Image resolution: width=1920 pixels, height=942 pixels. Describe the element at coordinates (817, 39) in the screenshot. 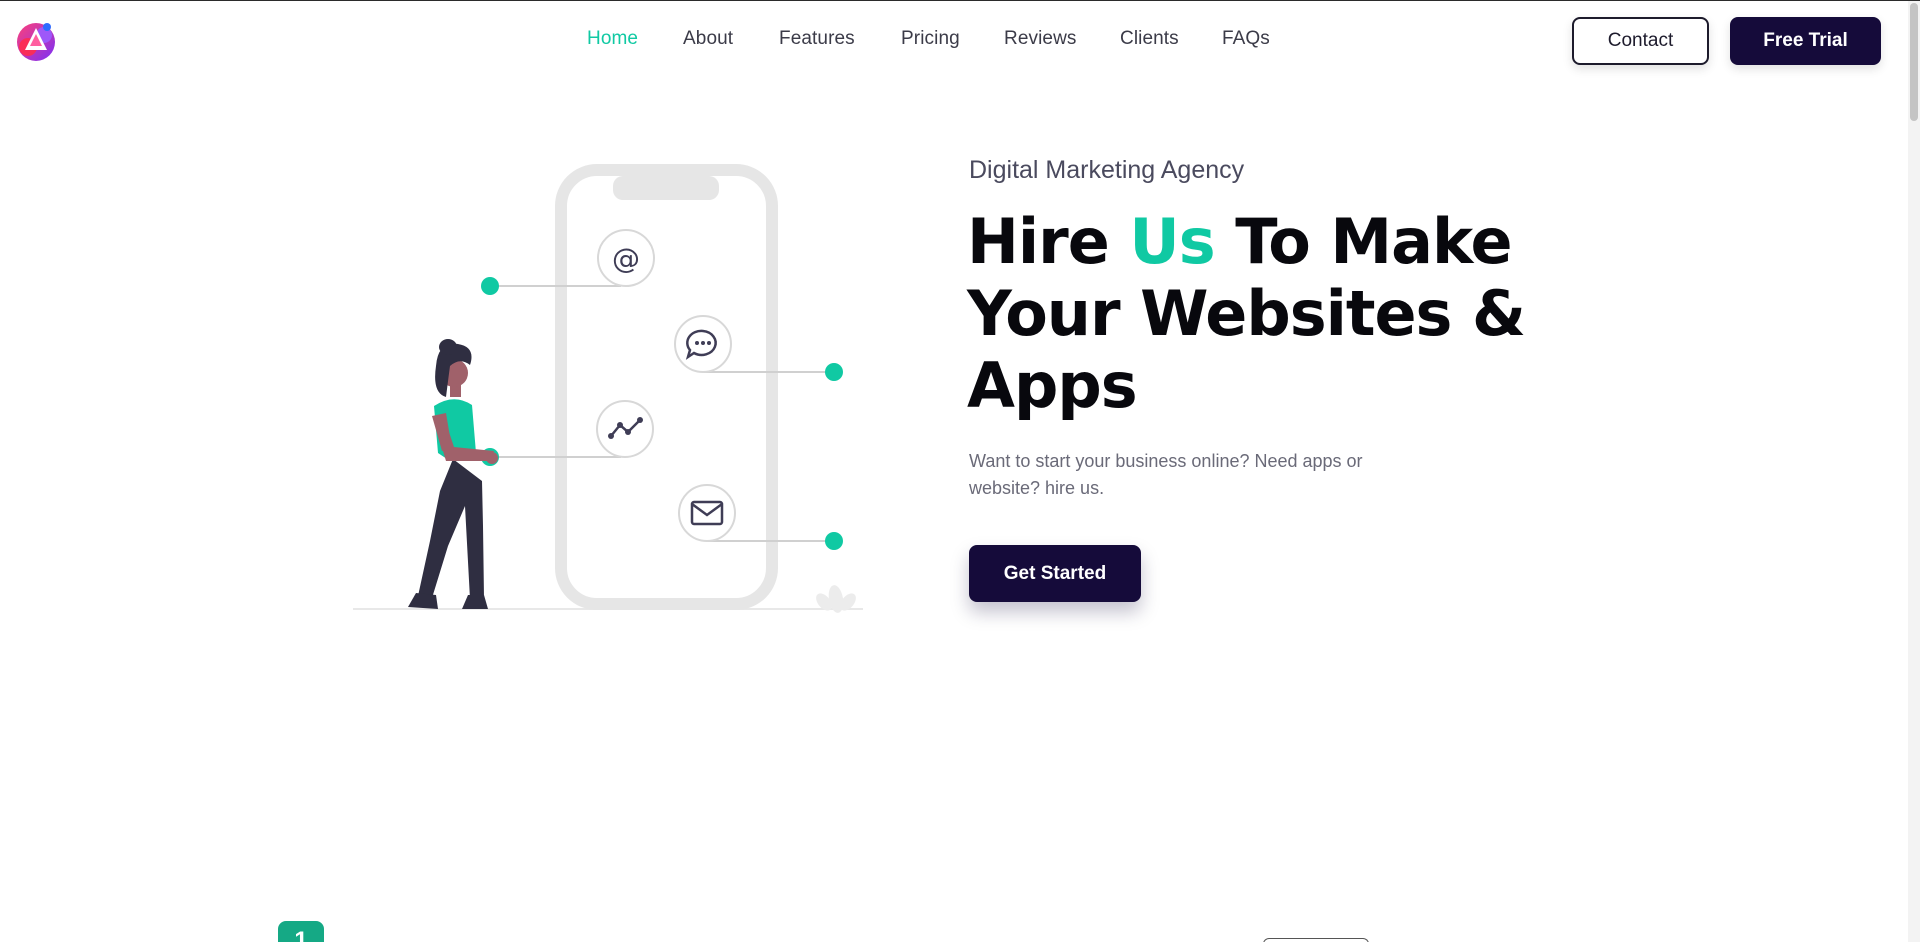

I see `nav-features-link: Features` at that location.